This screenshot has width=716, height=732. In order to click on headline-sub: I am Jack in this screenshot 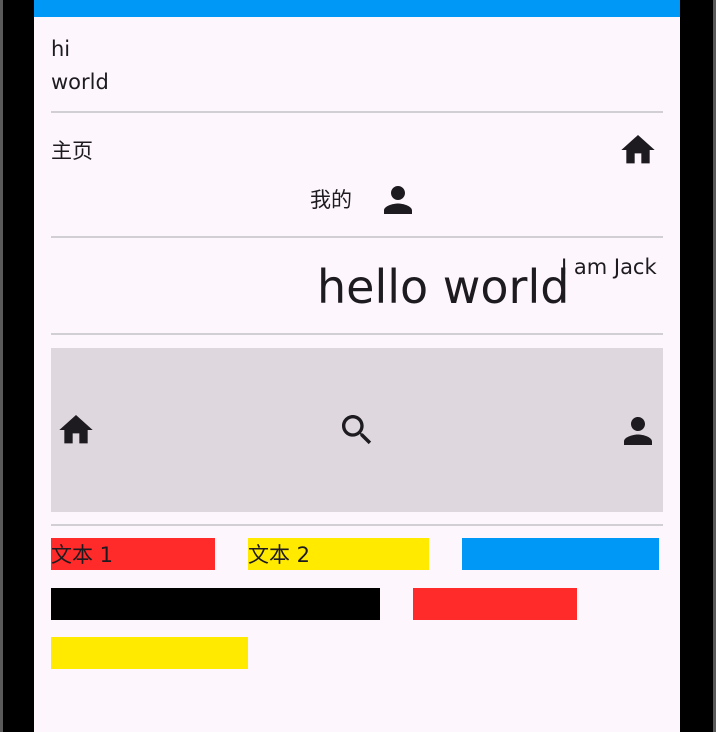, I will do `click(609, 267)`.